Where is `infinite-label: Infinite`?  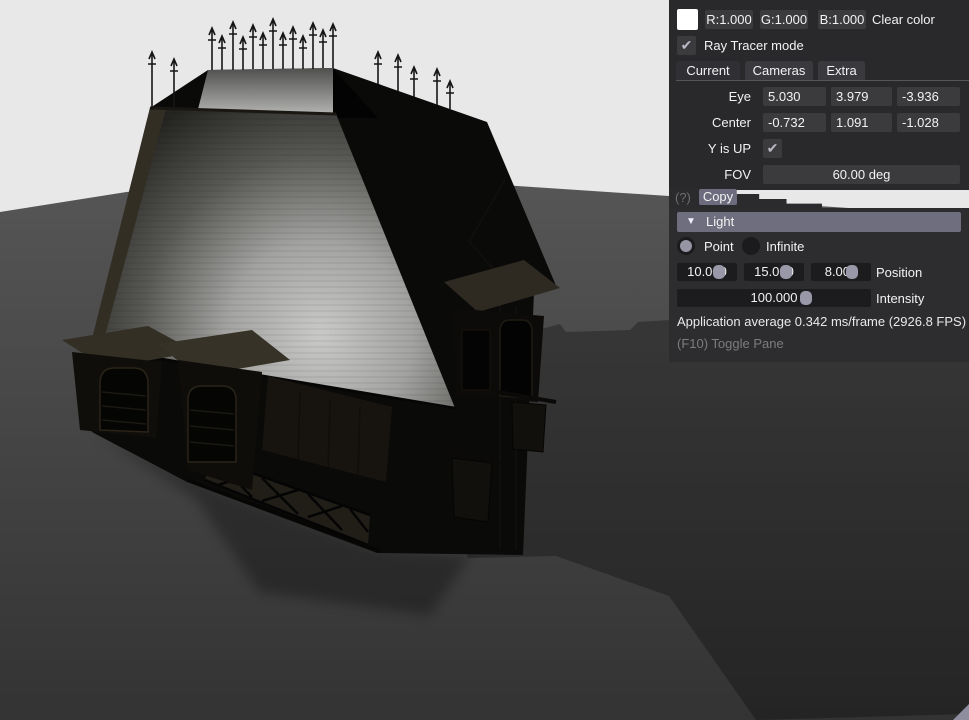
infinite-label: Infinite is located at coordinates (785, 246).